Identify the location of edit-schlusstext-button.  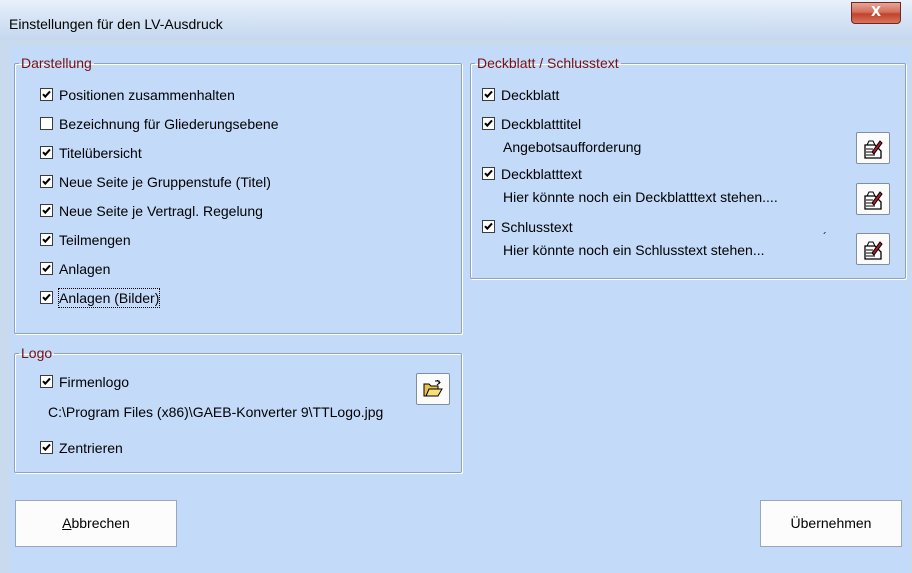
(873, 249).